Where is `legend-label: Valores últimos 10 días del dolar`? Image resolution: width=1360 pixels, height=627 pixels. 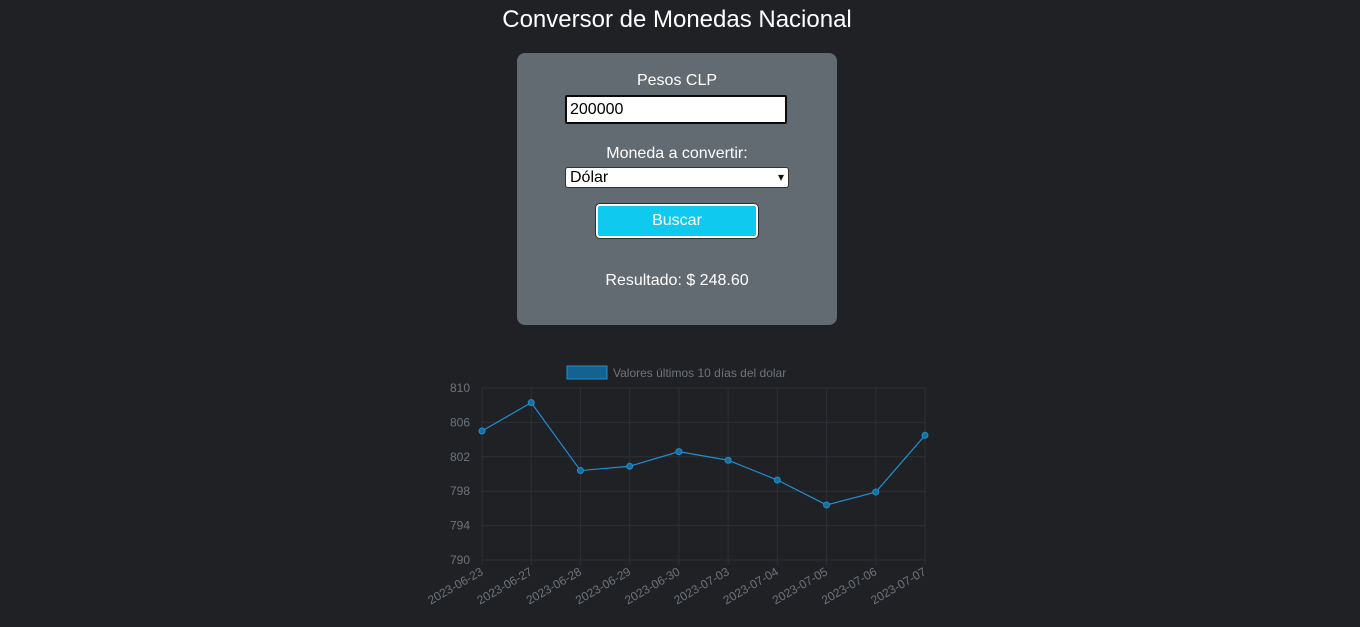 legend-label: Valores últimos 10 días del dolar is located at coordinates (699, 373).